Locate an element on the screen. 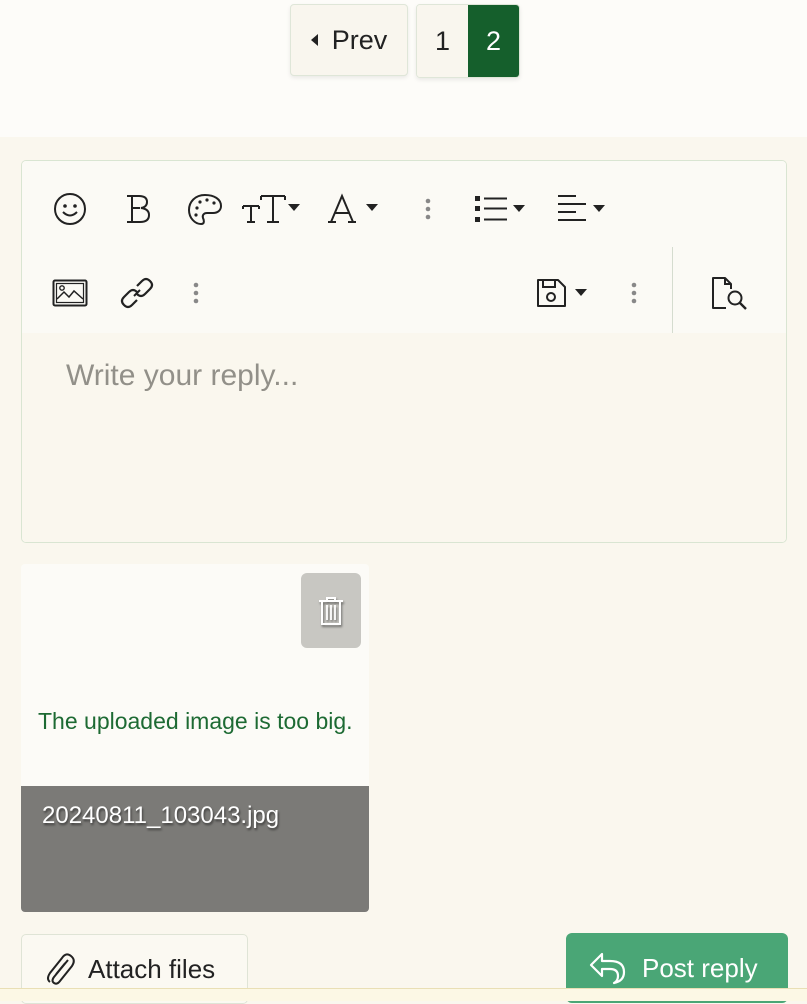  prev-page-button: Prev is located at coordinates (349, 40).